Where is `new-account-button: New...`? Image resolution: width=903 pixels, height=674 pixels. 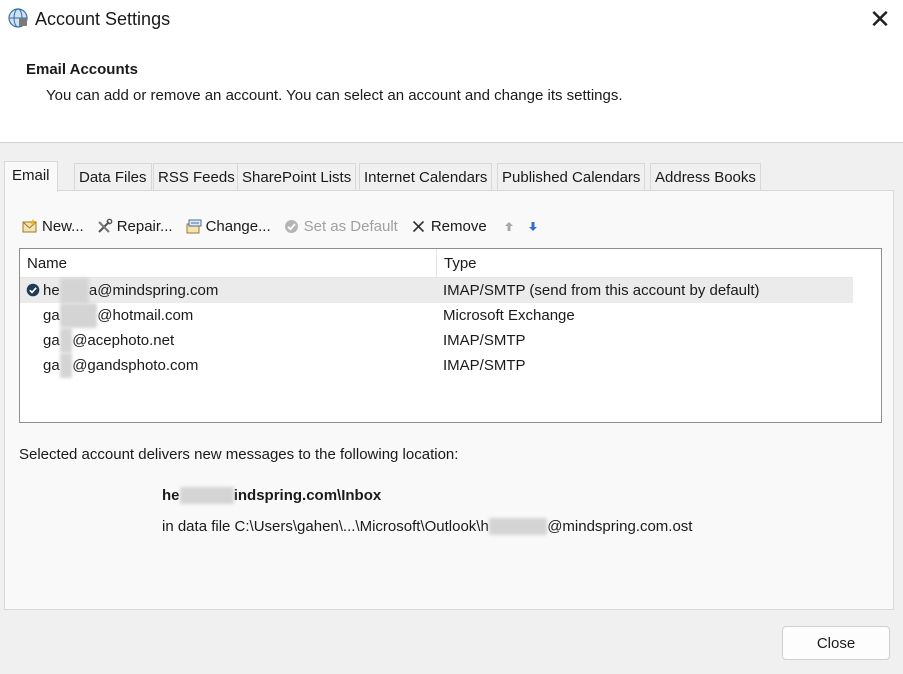 new-account-button: New... is located at coordinates (52, 226).